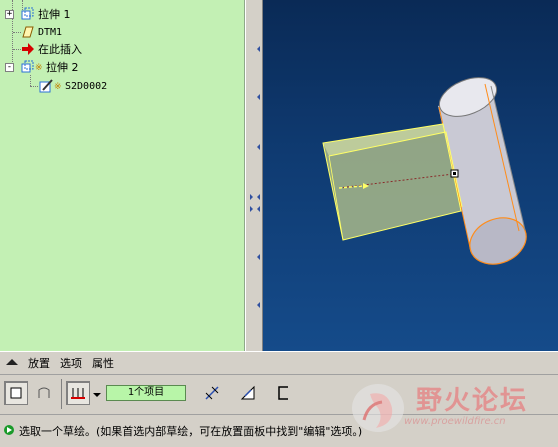 The height and width of the screenshot is (447, 558). Describe the element at coordinates (191, 431) in the screenshot. I see `status-message: 选取一个草绘。(如果首选内部草绘，可在放置面板中找到"编辑"选项。)` at that location.